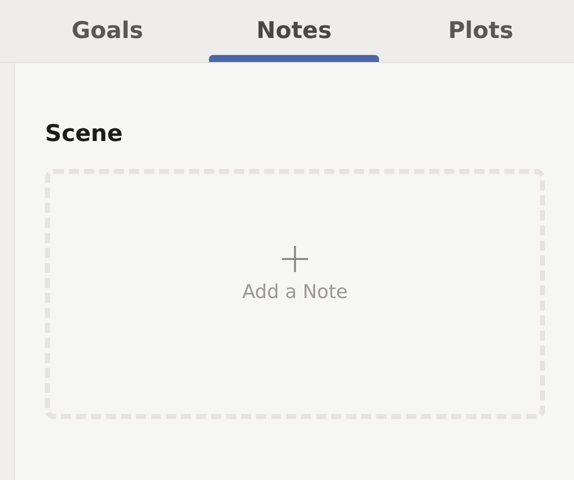  What do you see at coordinates (295, 259) in the screenshot?
I see `plus-icon` at bounding box center [295, 259].